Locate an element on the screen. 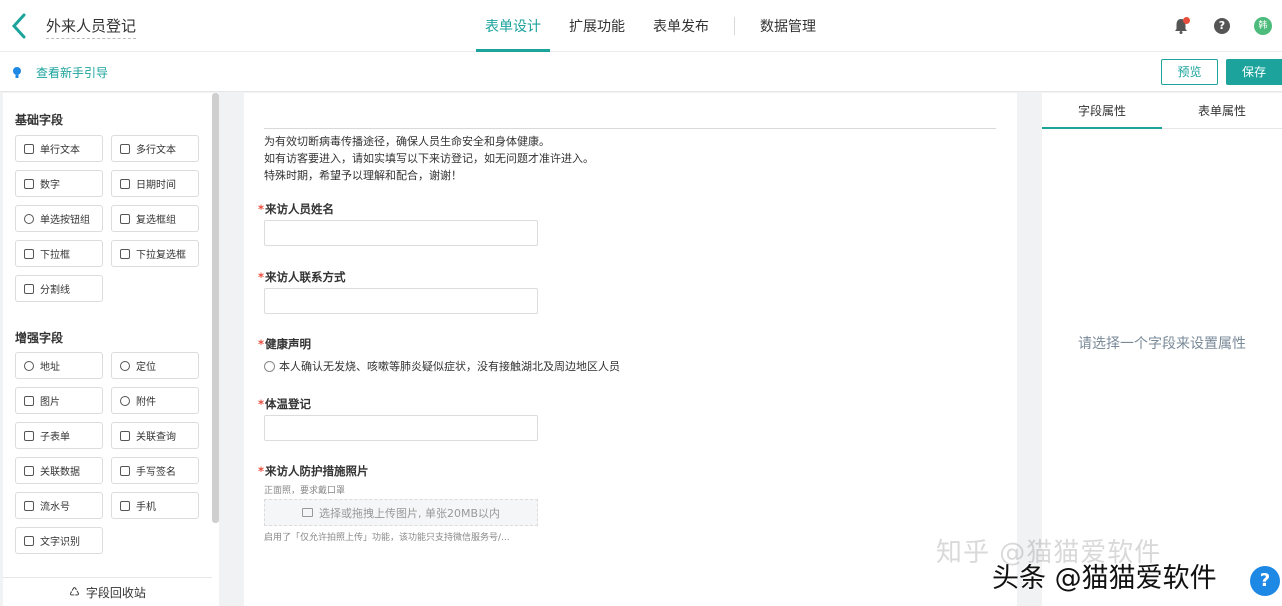 This screenshot has width=1282, height=606. notification-bell-icon is located at coordinates (1181, 26).